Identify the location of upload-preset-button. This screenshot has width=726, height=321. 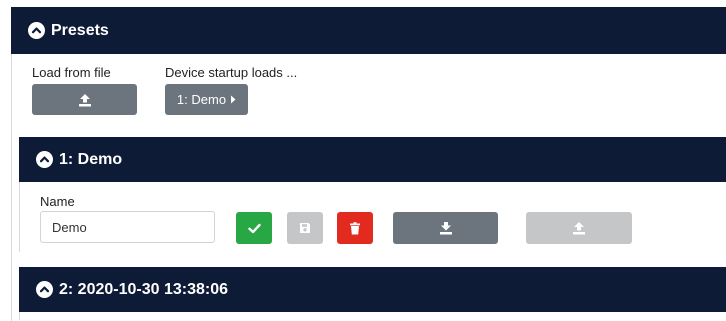
(579, 228).